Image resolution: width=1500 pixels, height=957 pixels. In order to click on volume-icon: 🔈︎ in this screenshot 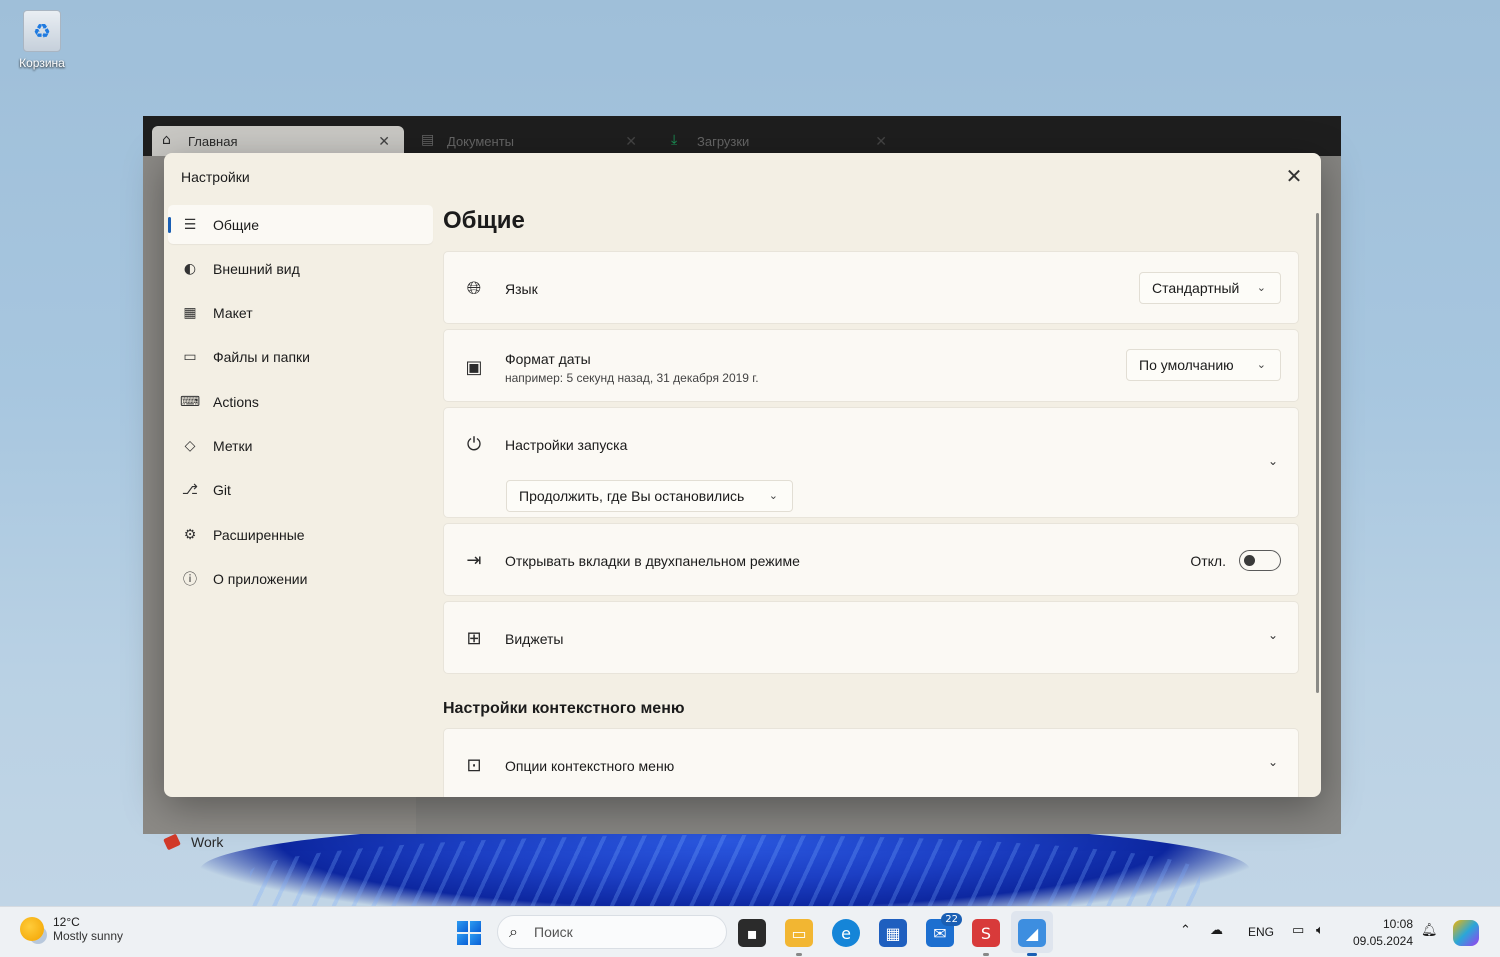, I will do `click(1320, 930)`.